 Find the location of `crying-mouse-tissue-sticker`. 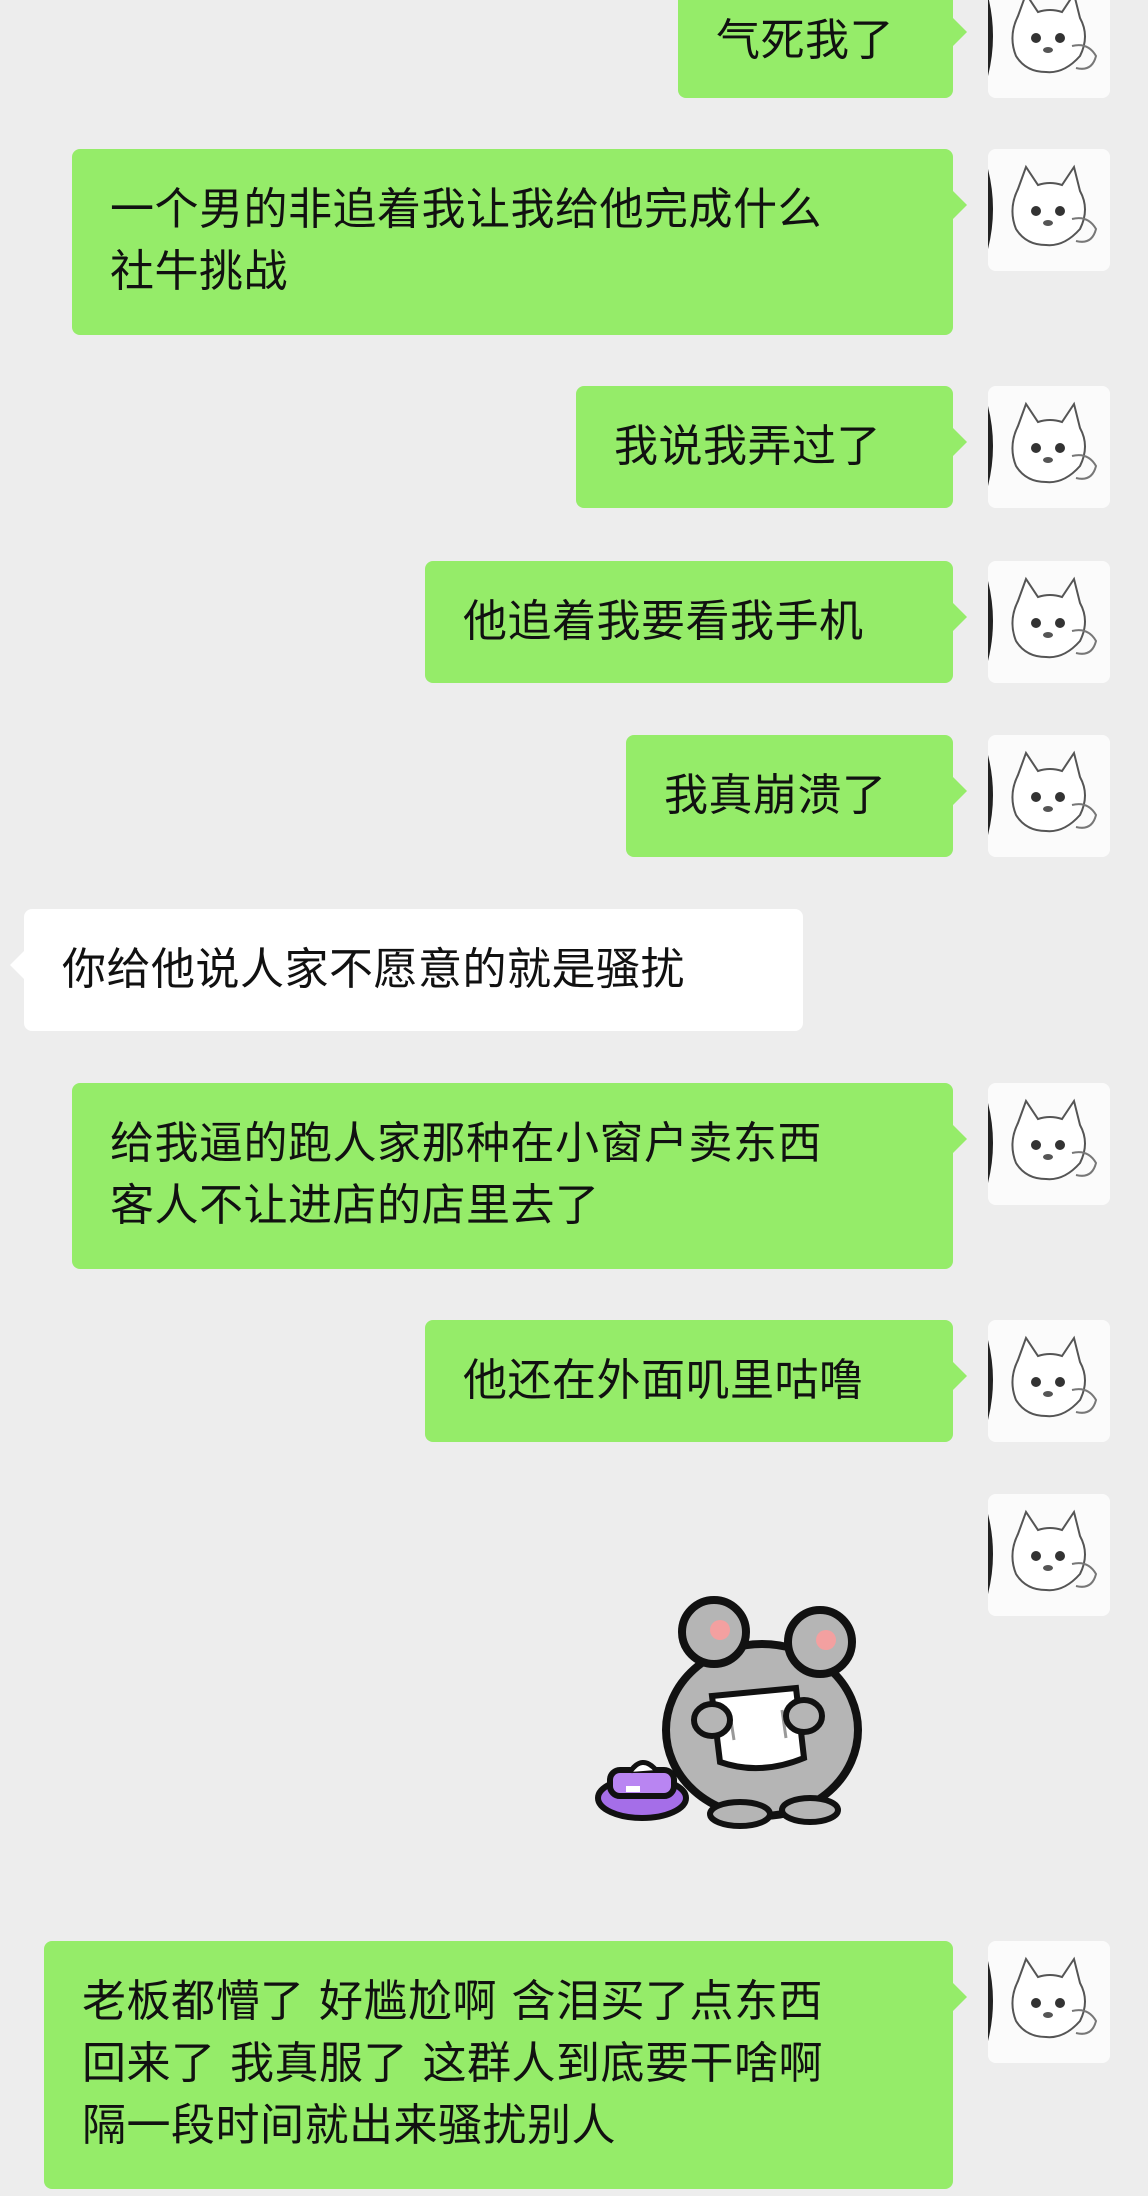

crying-mouse-tissue-sticker is located at coordinates (740, 1700).